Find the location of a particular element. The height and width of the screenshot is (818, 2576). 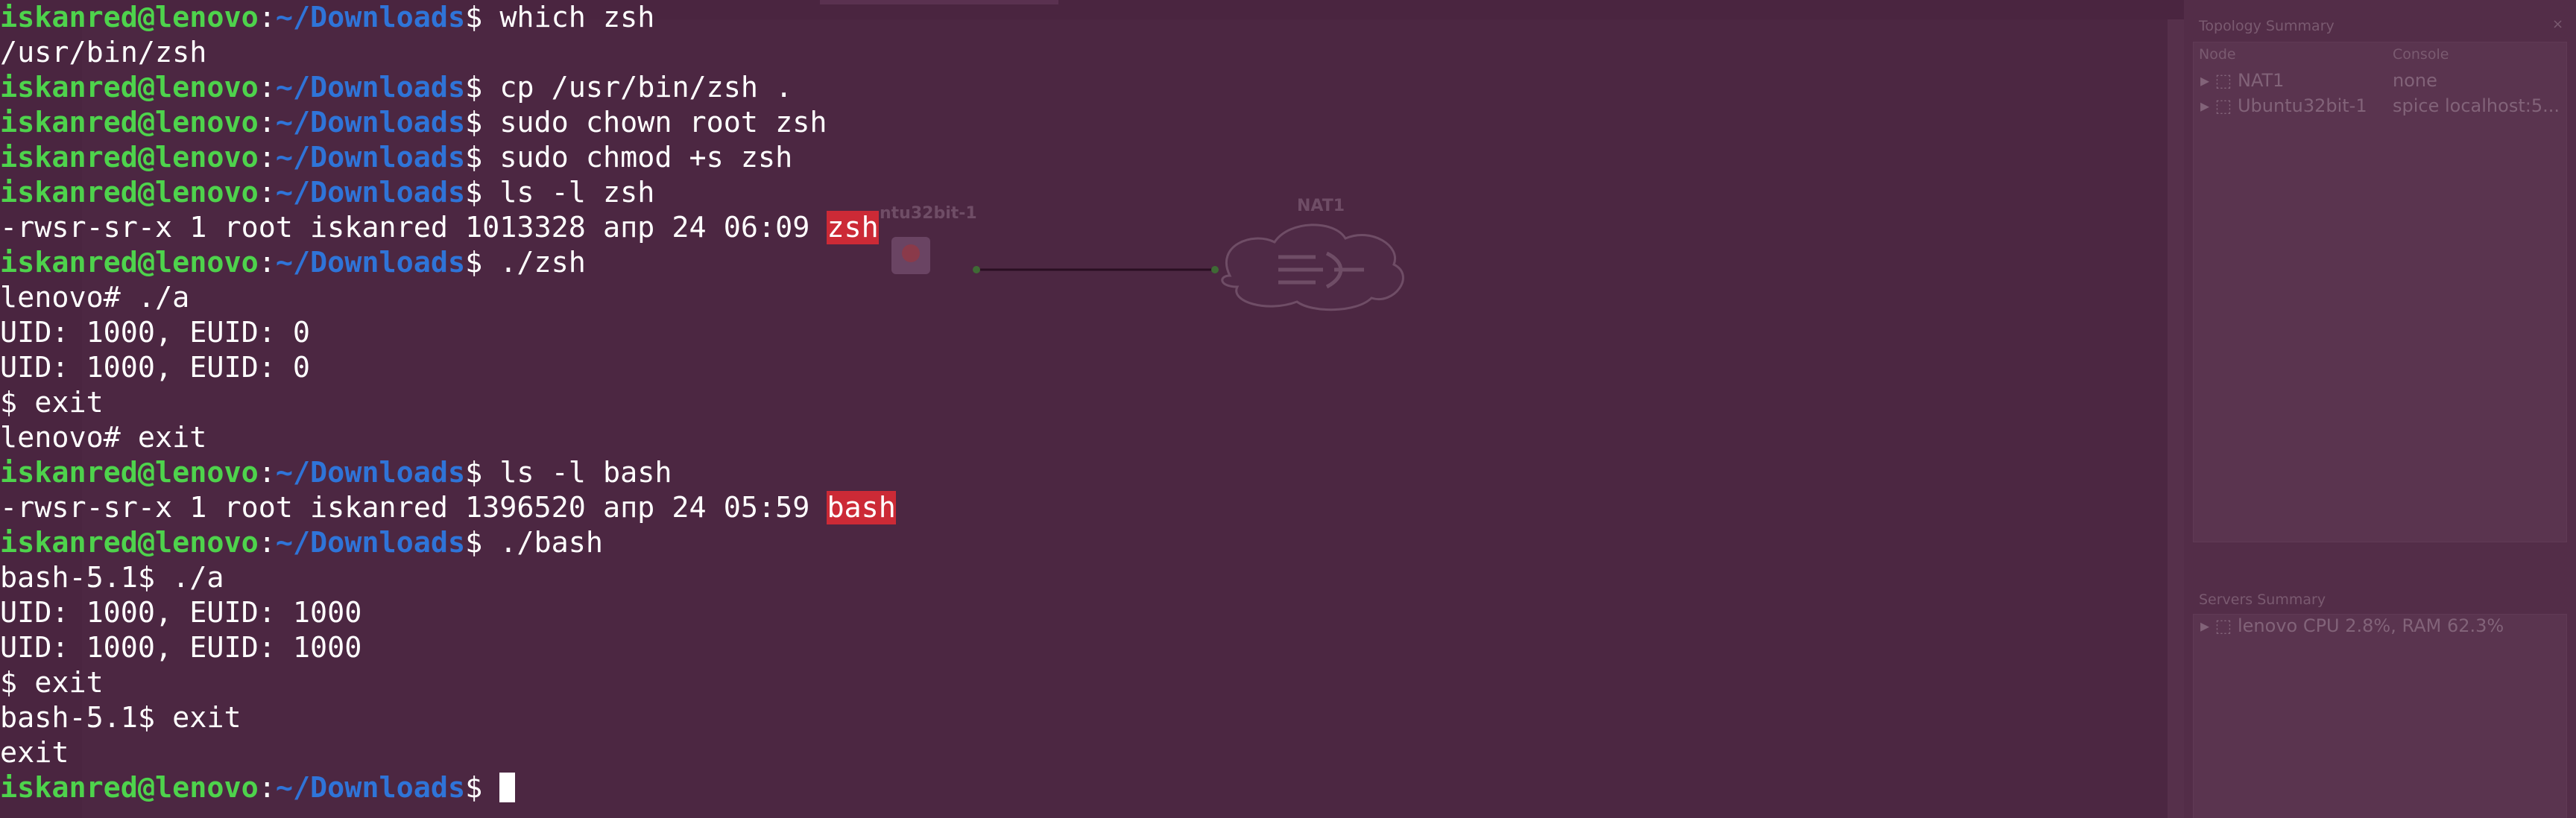

output-text: bash-5.1$ ./a is located at coordinates (112, 578).